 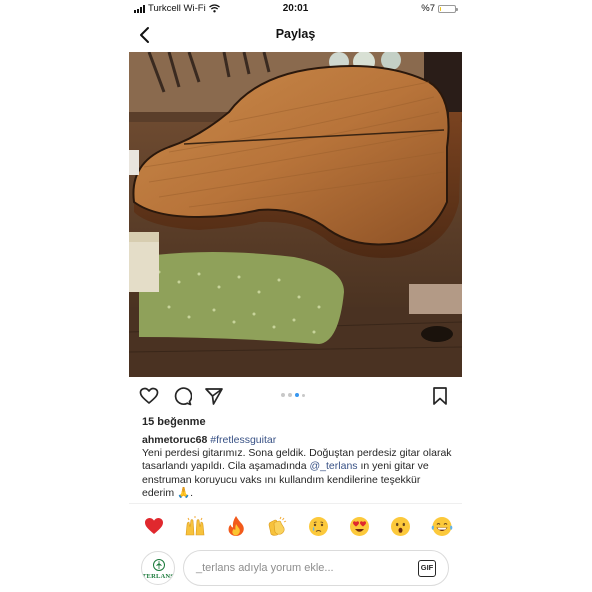 I want to click on chevron-left-icon, so click(x=145, y=35).